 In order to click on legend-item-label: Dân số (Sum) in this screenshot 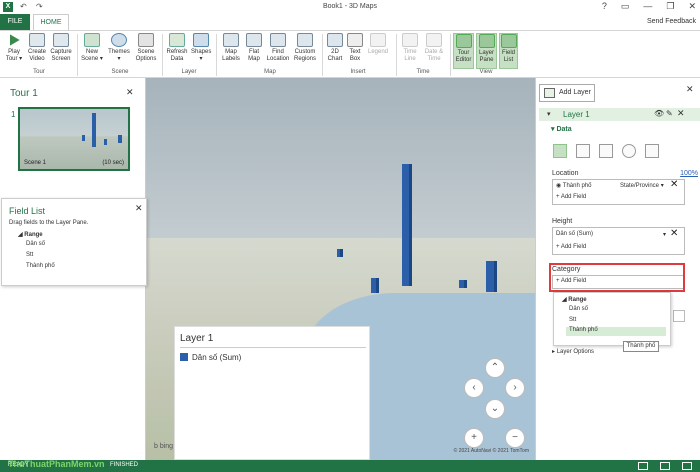, I will do `click(217, 357)`.